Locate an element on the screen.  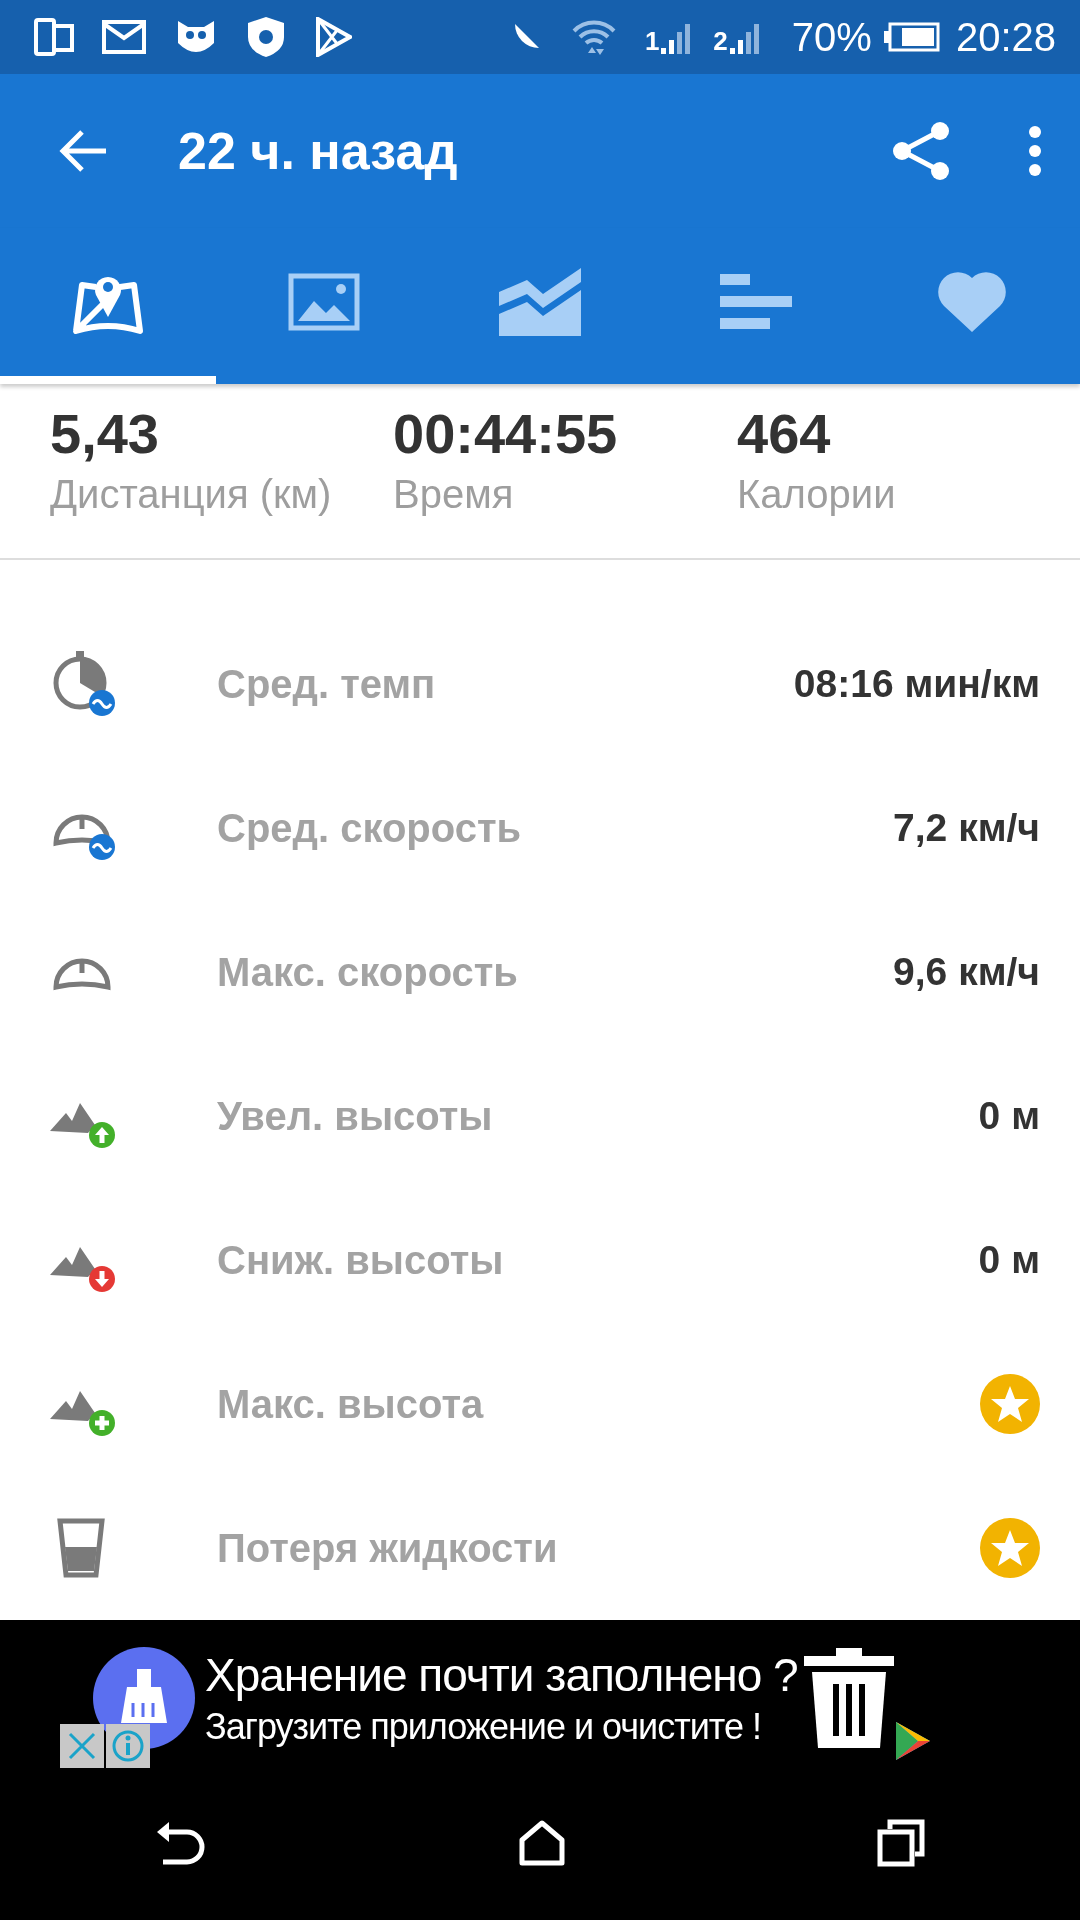
bars-icon is located at coordinates (756, 301).